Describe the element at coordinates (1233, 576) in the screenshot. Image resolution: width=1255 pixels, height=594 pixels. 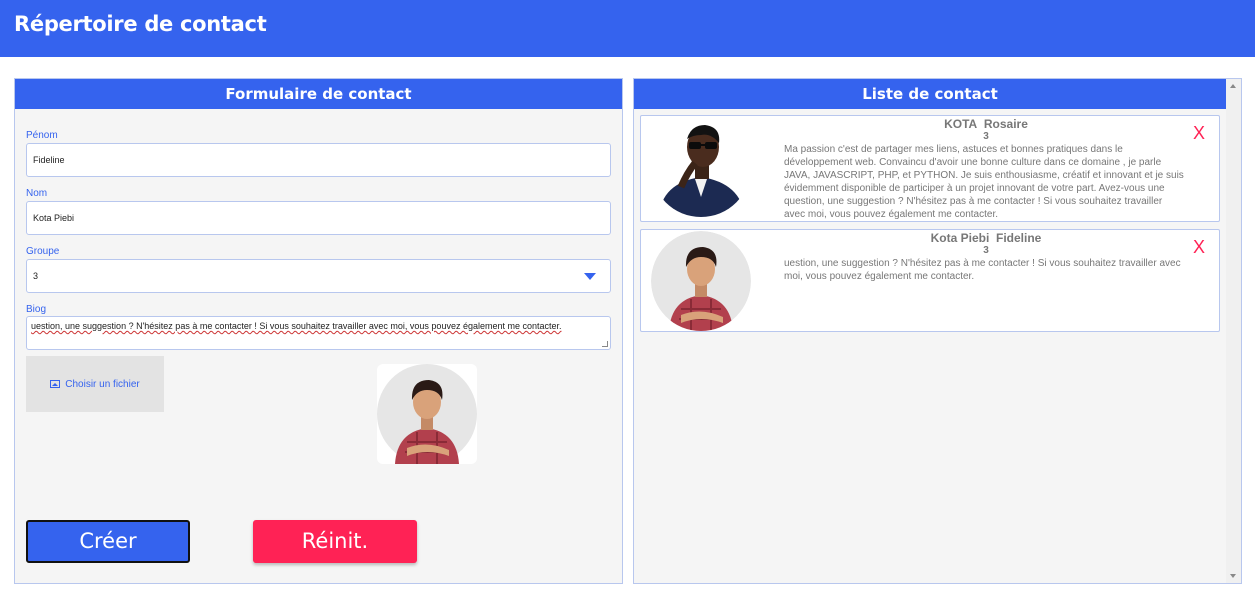
I see `scroll-down-icon` at that location.